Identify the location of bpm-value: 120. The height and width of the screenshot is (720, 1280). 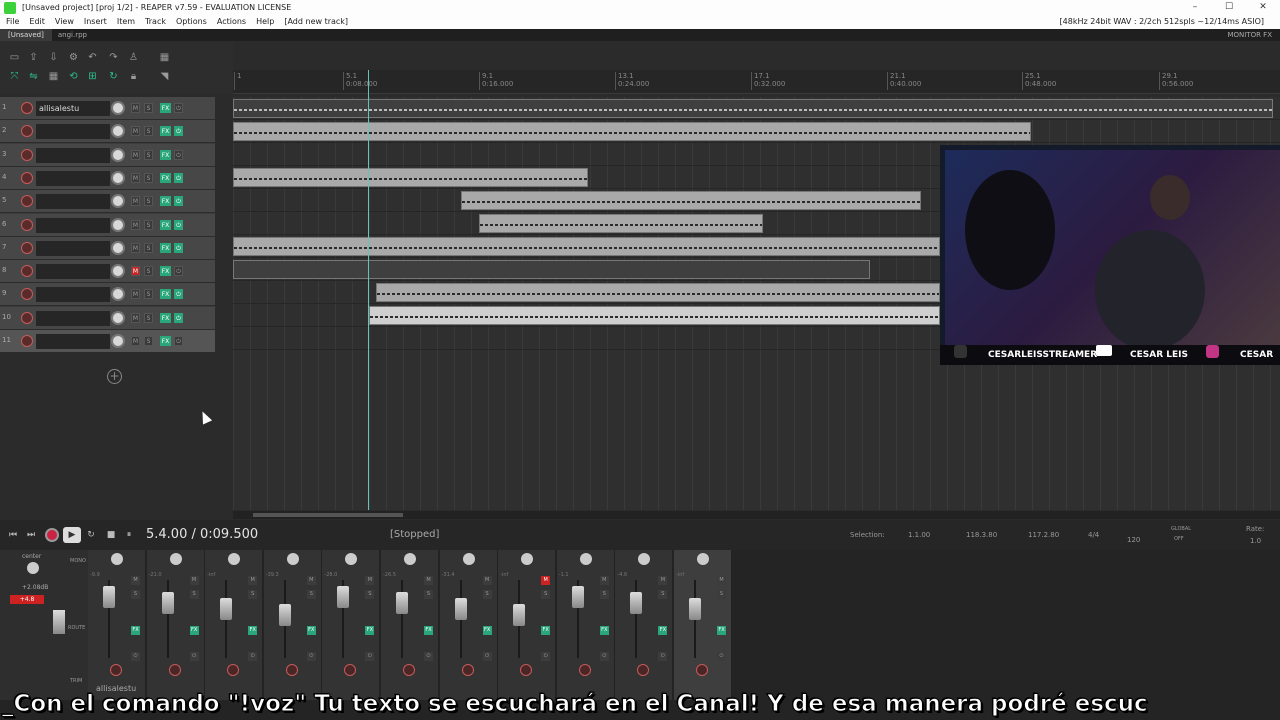
(1133, 540).